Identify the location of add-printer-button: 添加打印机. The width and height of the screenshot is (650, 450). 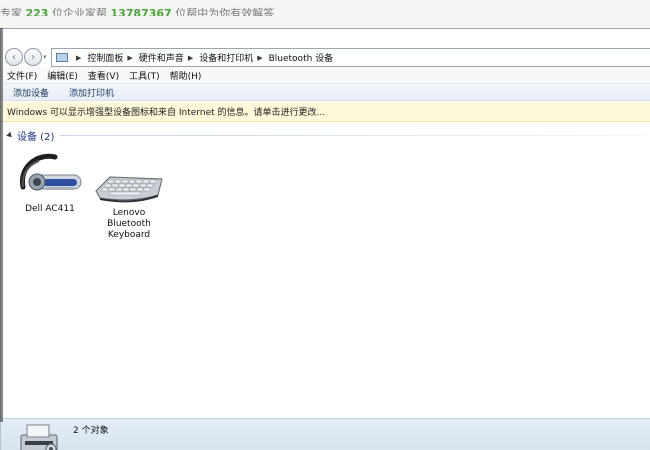
(91, 92).